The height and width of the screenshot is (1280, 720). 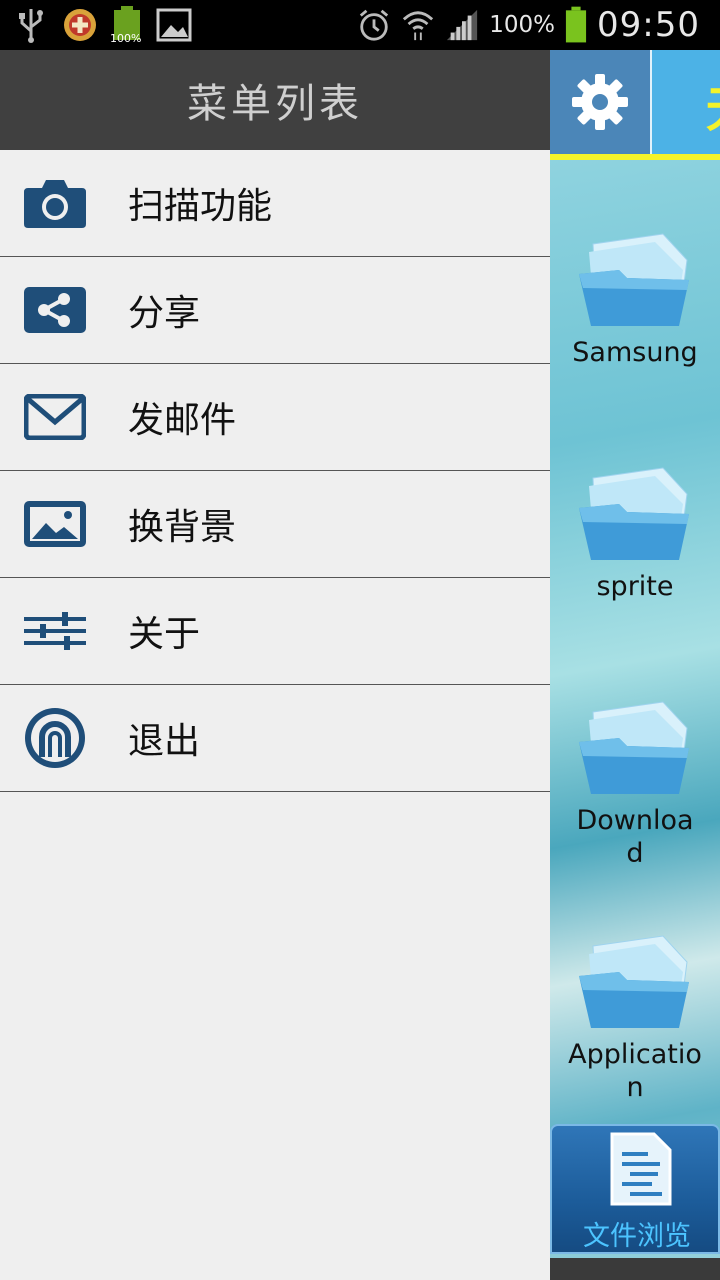 I want to click on menu-item-label: 发邮件, so click(x=182, y=420).